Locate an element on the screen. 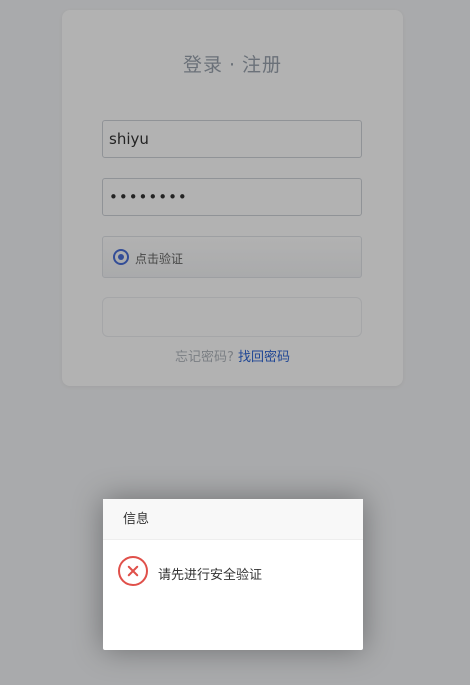 This screenshot has width=470, height=685. dialog-body: 请先进行安全验证 is located at coordinates (233, 595).